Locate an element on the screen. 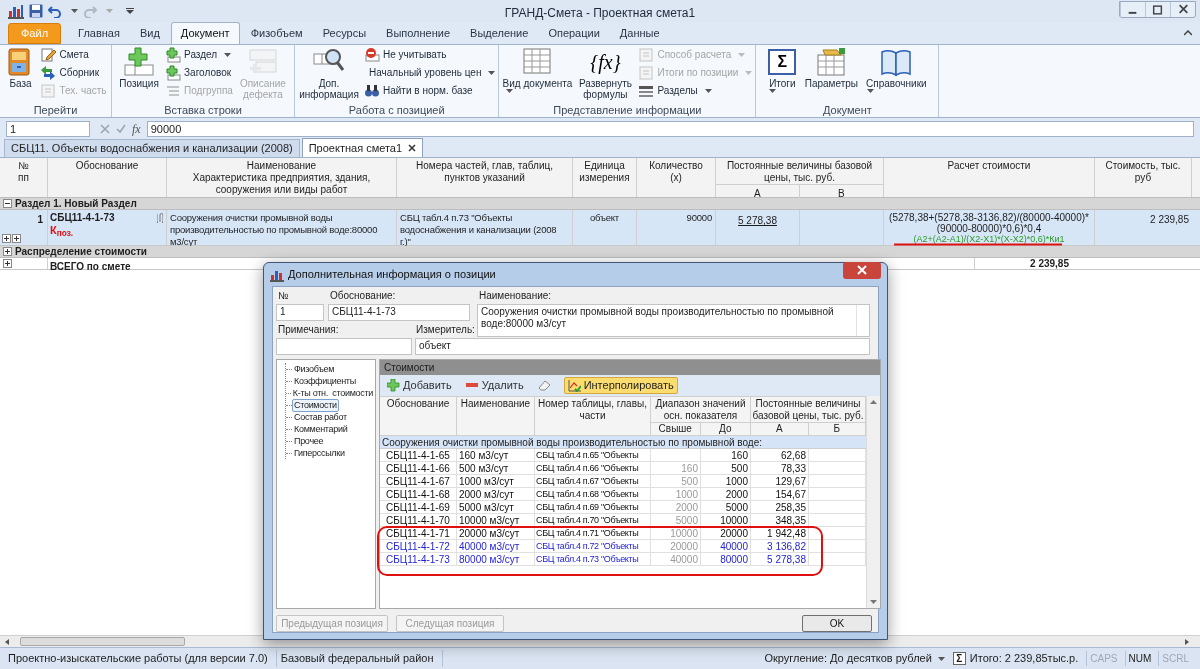  table-cell: СБЦ табл.4 п.72 "Объекты is located at coordinates (587, 546).